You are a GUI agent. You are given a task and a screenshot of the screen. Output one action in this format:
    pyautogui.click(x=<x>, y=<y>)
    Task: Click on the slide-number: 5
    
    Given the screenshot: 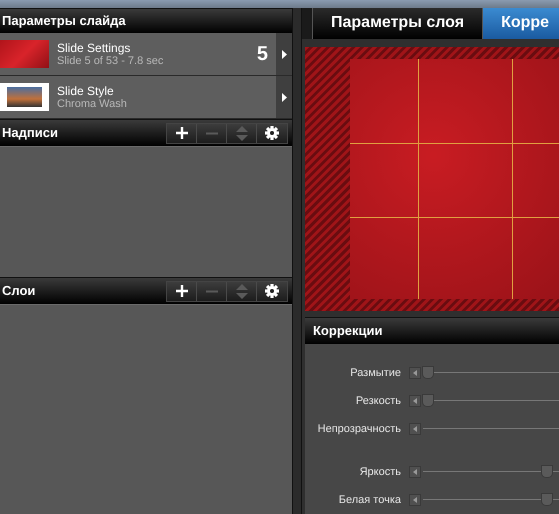 What is the action you would take?
    pyautogui.click(x=262, y=54)
    